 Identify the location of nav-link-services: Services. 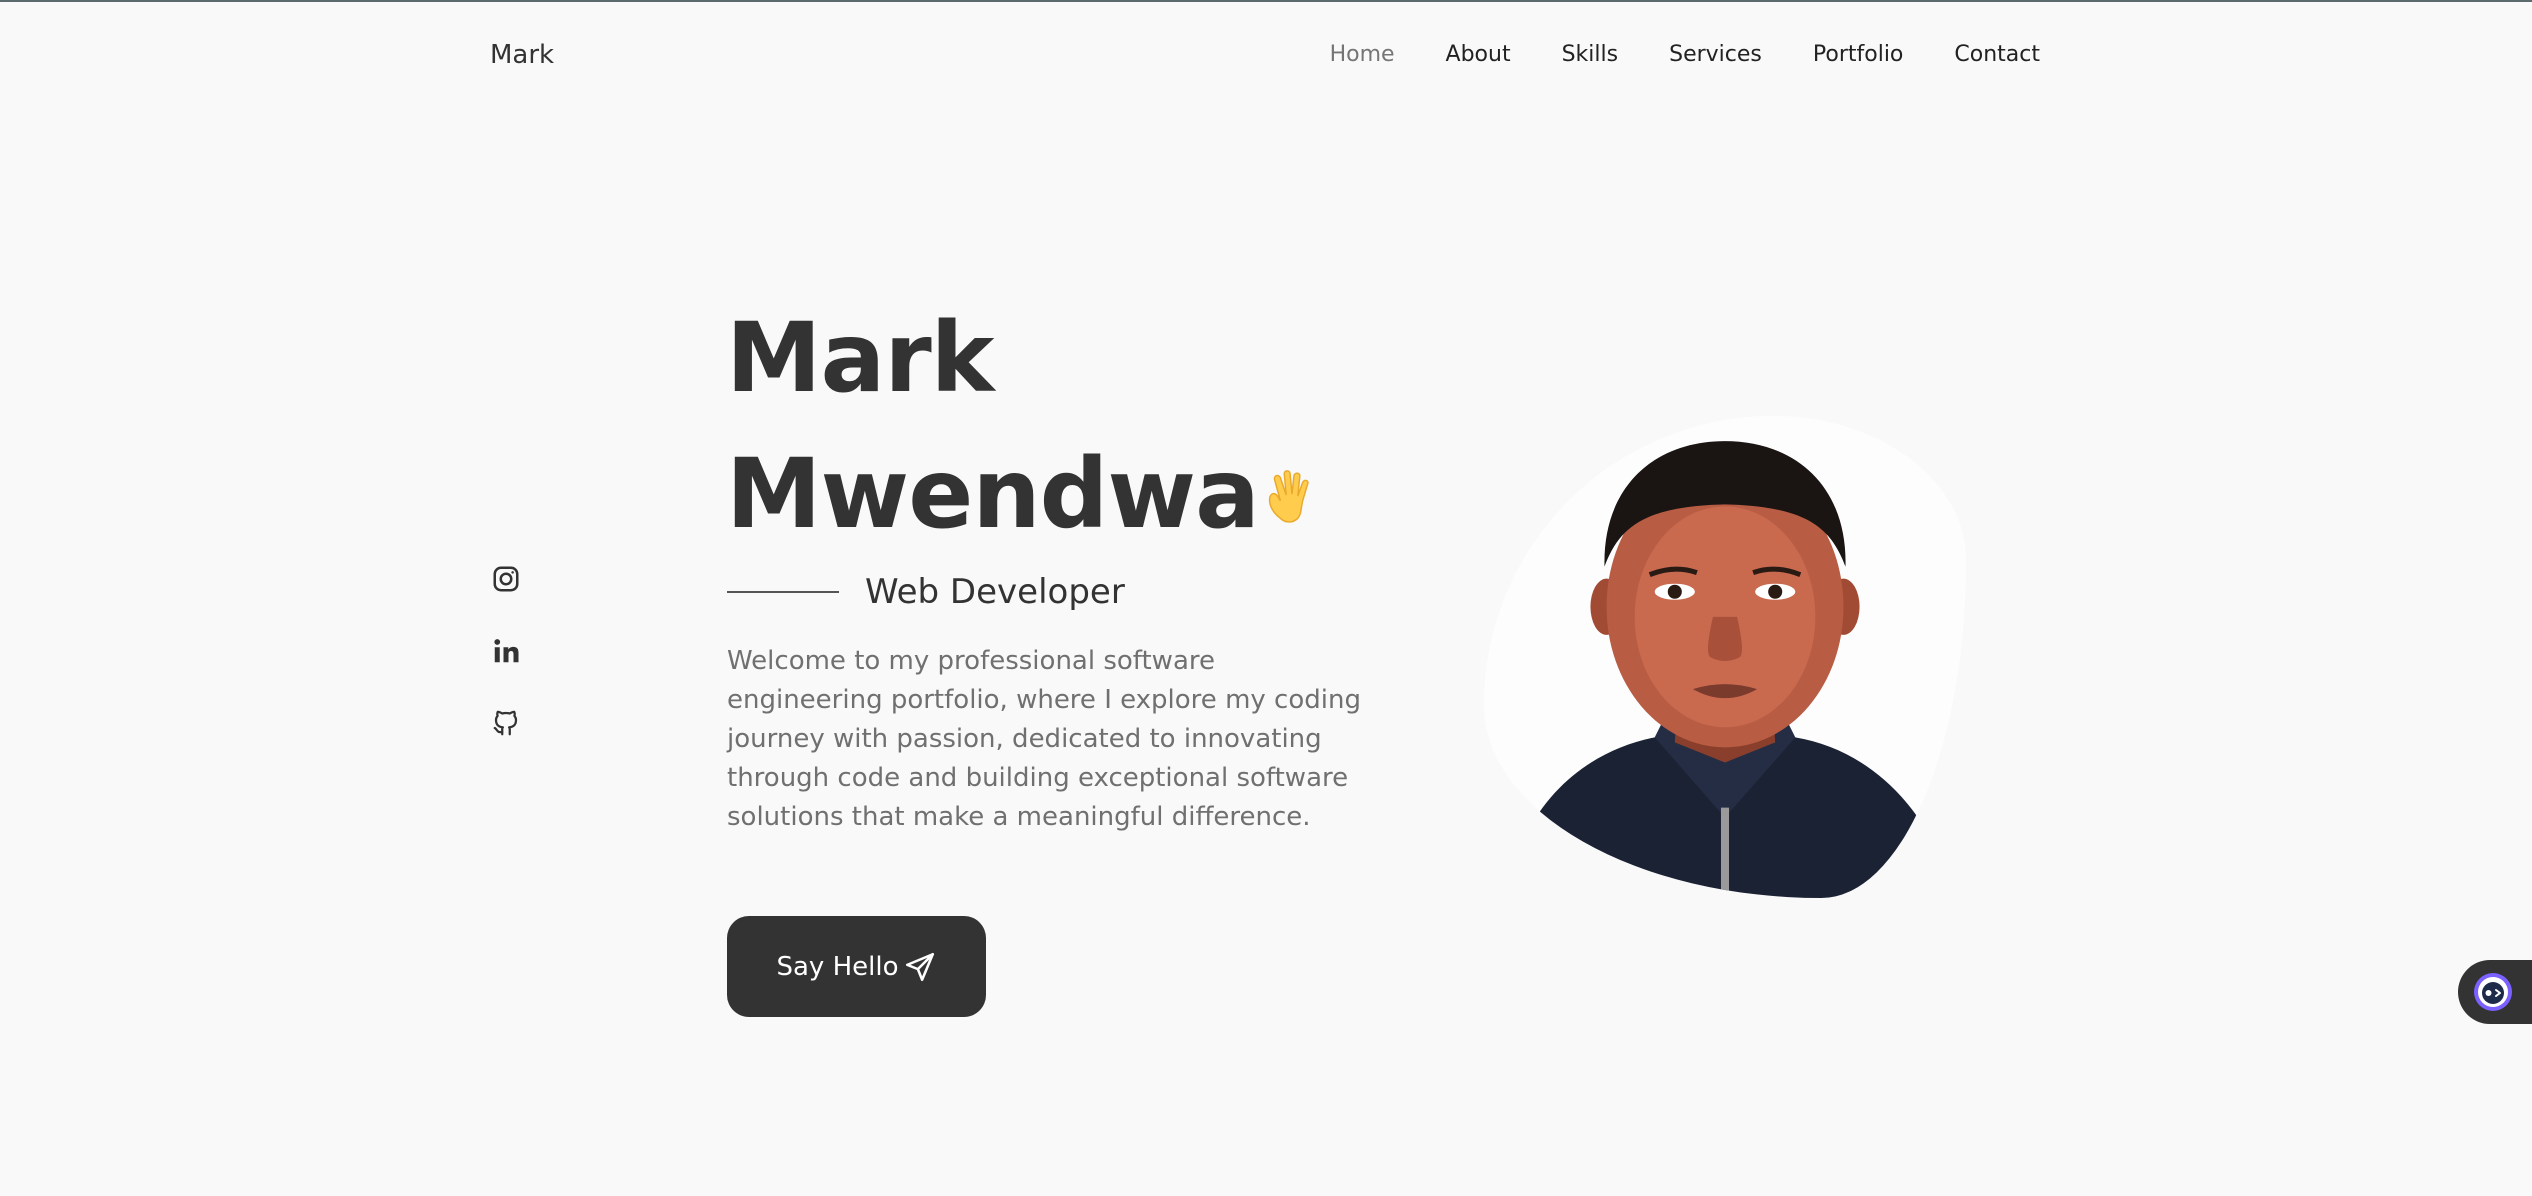
(1715, 54).